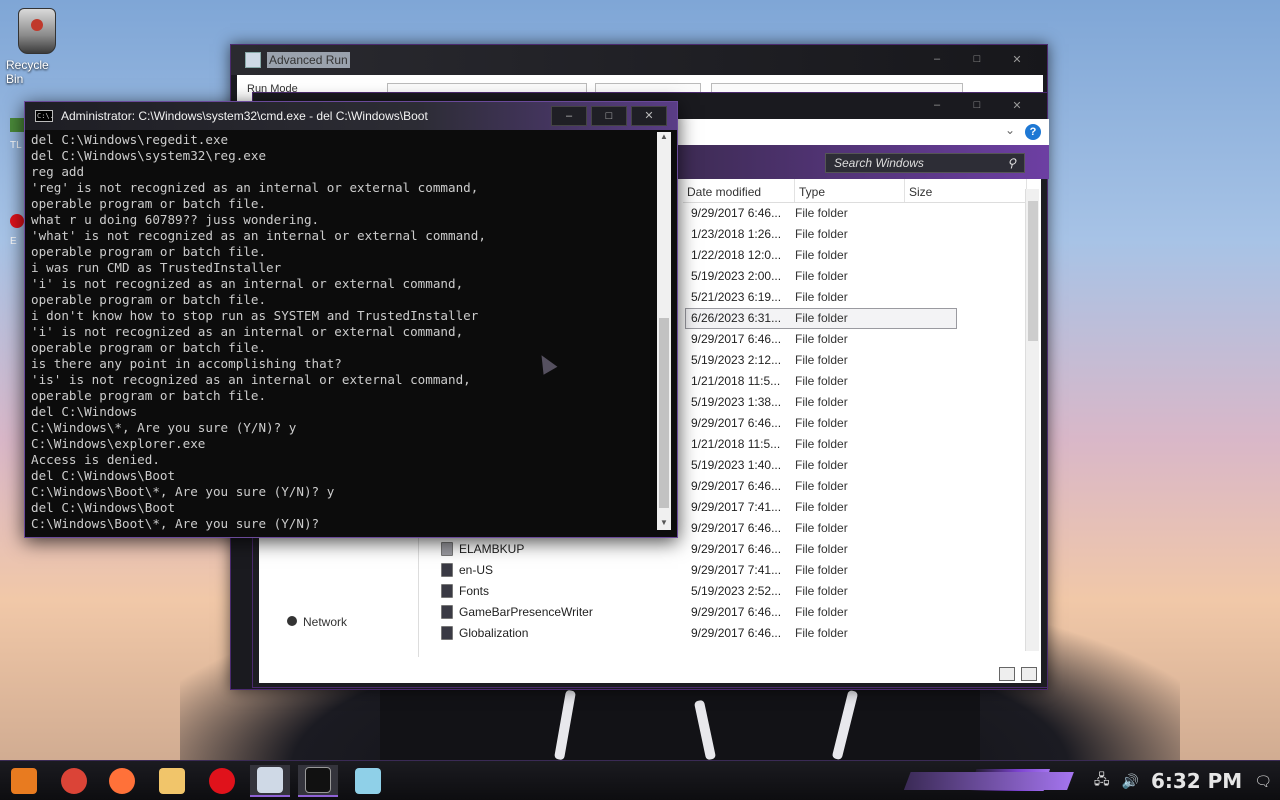 This screenshot has width=1280, height=800. I want to click on console-line: C:\Windows\Boot\*, Are you sure (Y/N)?, so click(175, 523).